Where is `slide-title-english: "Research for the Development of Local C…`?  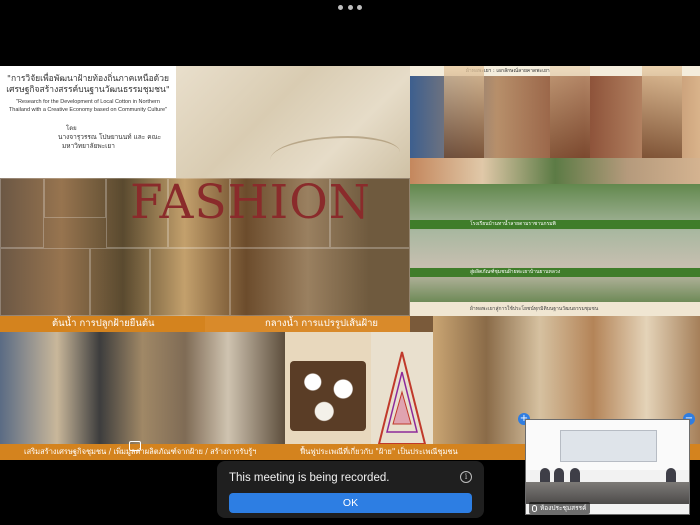 slide-title-english: "Research for the Development of Local C… is located at coordinates (88, 106).